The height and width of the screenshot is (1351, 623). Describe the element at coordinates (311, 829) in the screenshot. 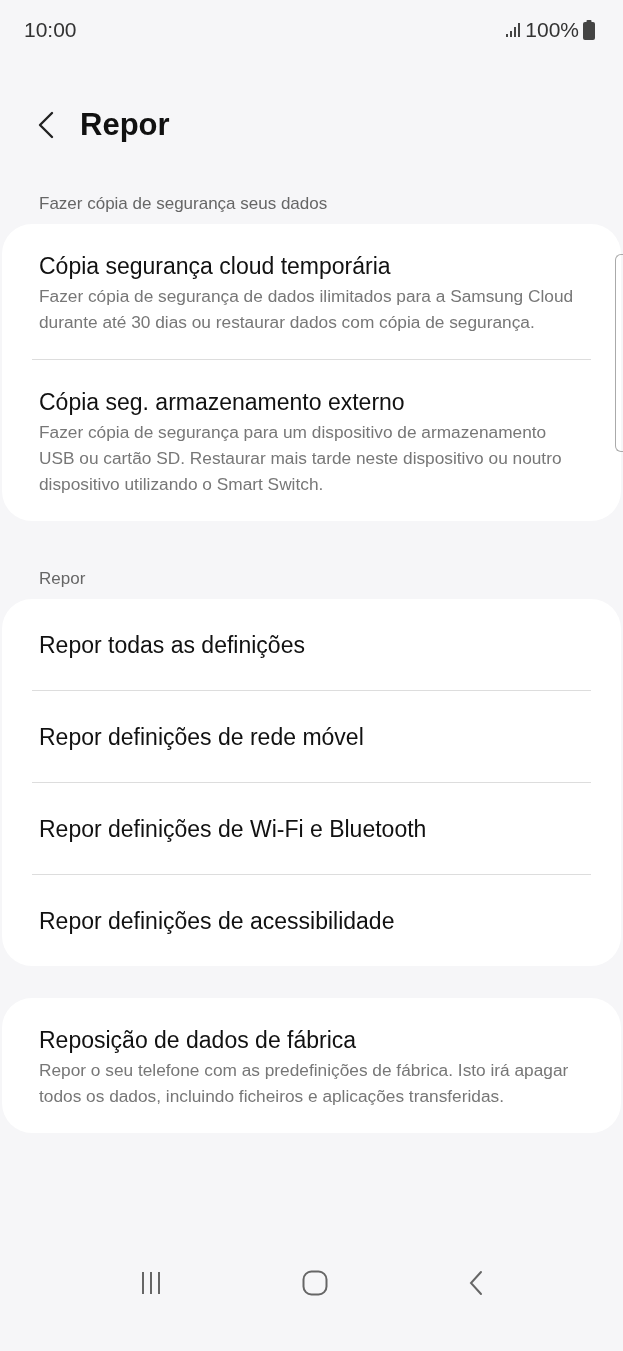

I see `setting-title: Repor definições de Wi-Fi e Bluetooth` at that location.